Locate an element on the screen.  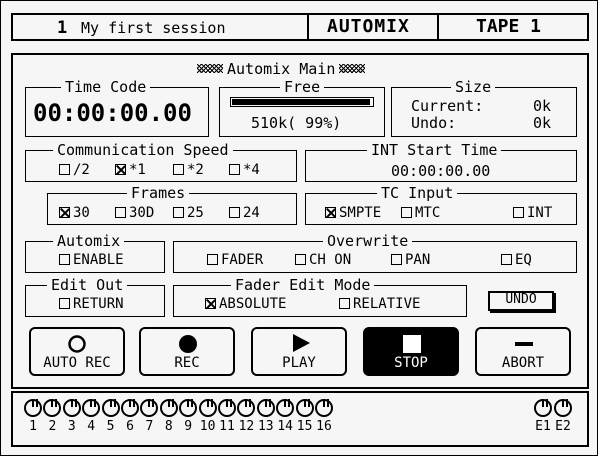
frames-option-30d: 30D is located at coordinates (134, 213).